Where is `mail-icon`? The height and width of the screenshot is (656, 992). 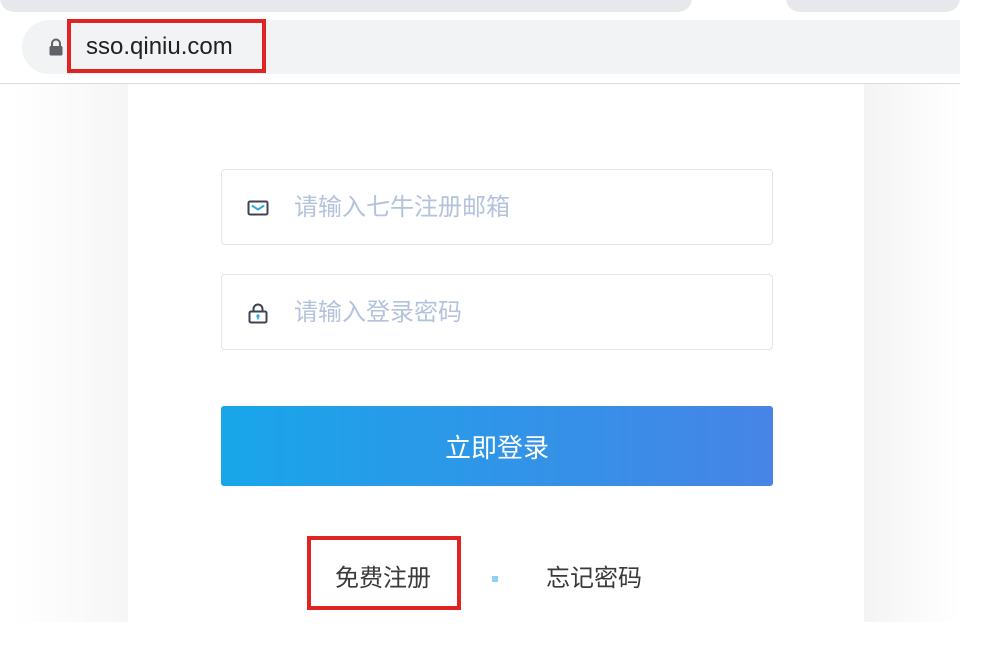 mail-icon is located at coordinates (258, 208).